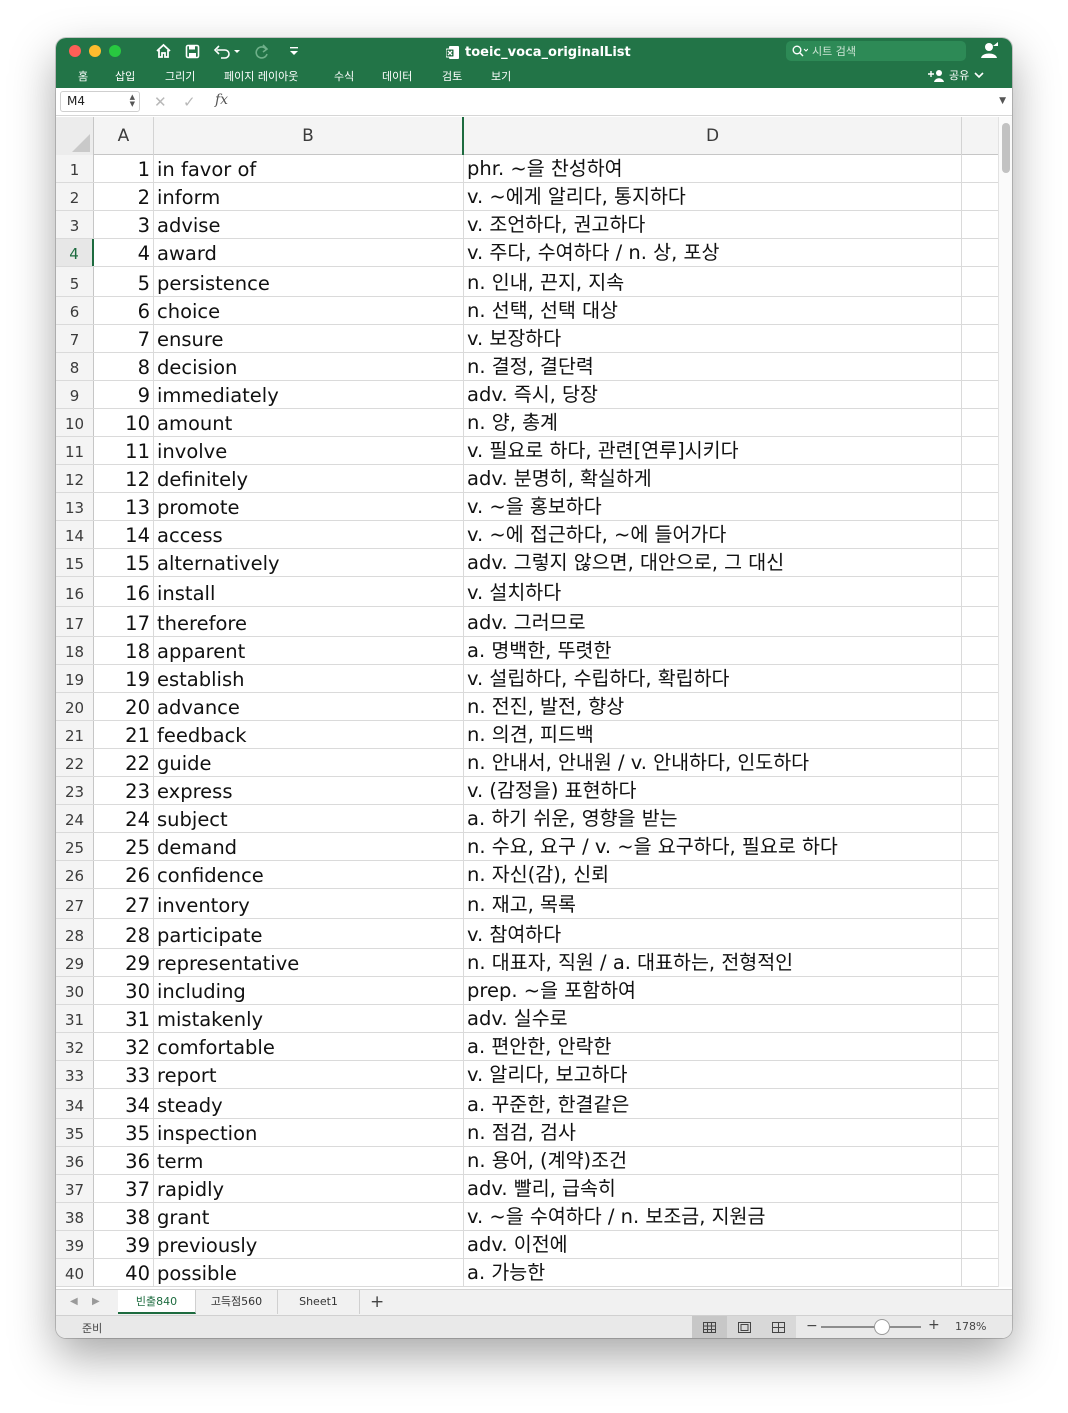 The image size is (1068, 1413). I want to click on cell-word: access, so click(309, 534).